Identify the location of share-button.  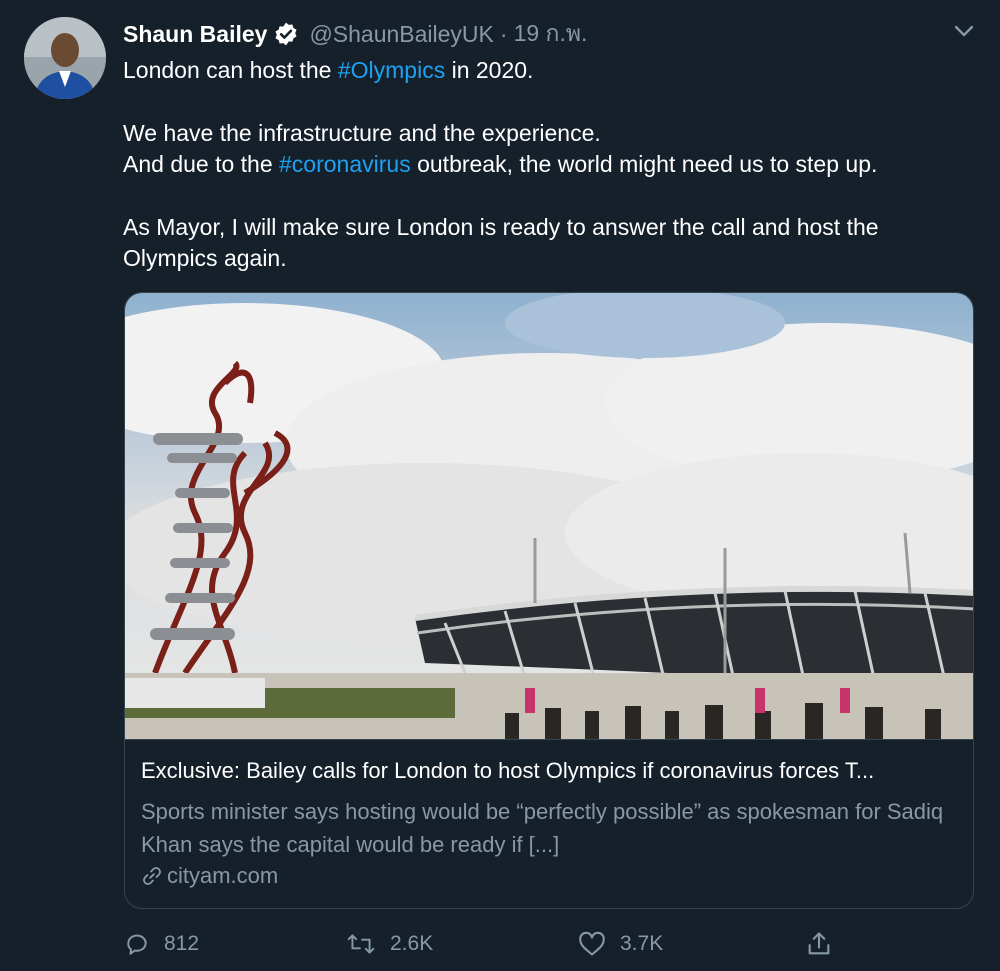
(826, 944).